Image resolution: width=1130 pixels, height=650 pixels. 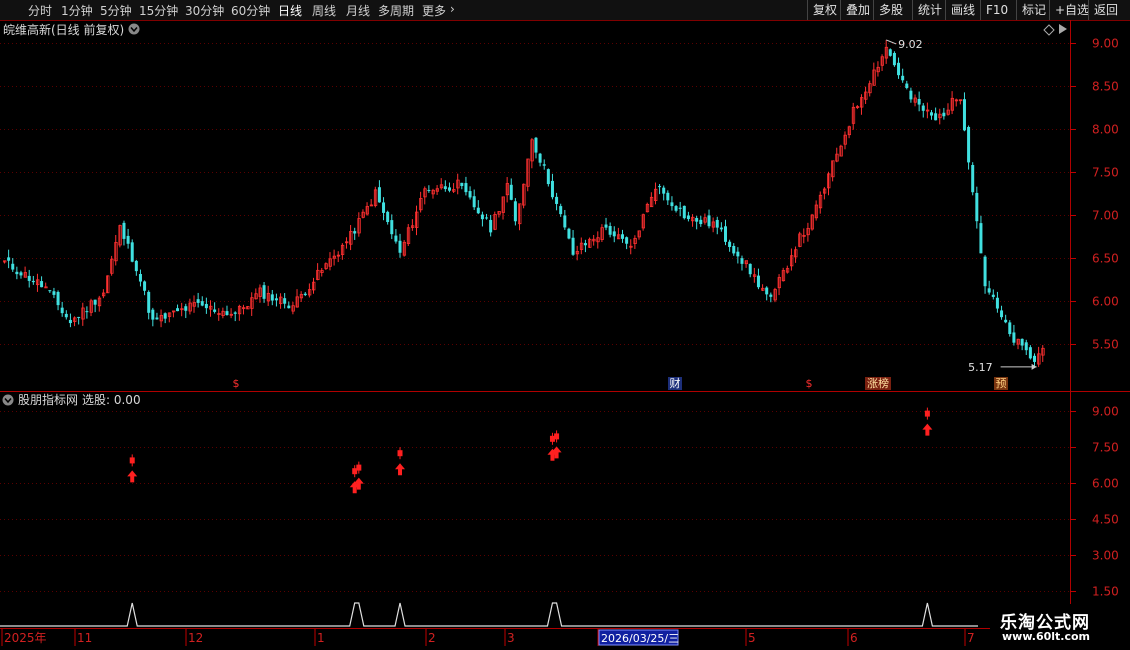 What do you see at coordinates (620, 383) in the screenshot?
I see `event-markers: $ 财 $ 涨榜 预` at bounding box center [620, 383].